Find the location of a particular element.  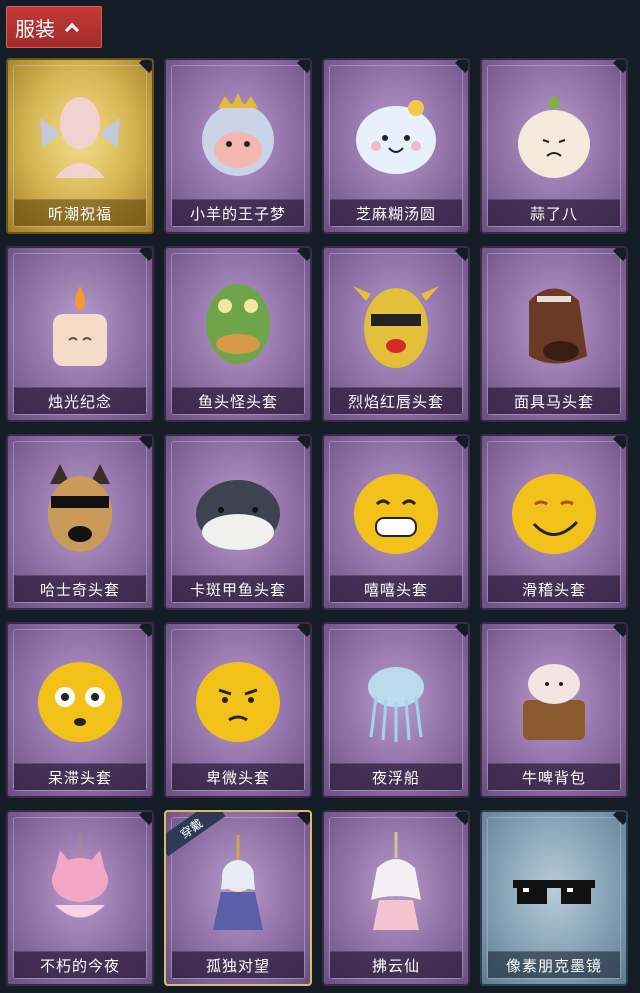

item-card: 不朽的今夜 is located at coordinates (80, 898).